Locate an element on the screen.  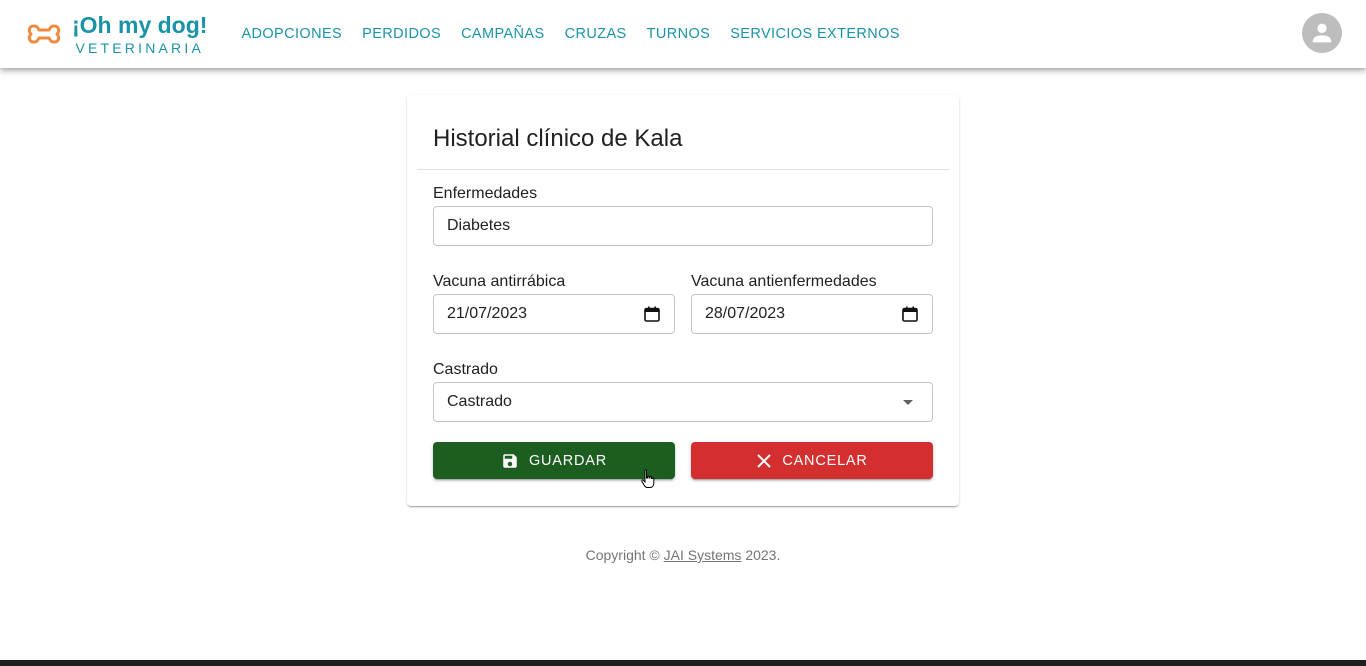
castrado-label: Castrado is located at coordinates (465, 369).